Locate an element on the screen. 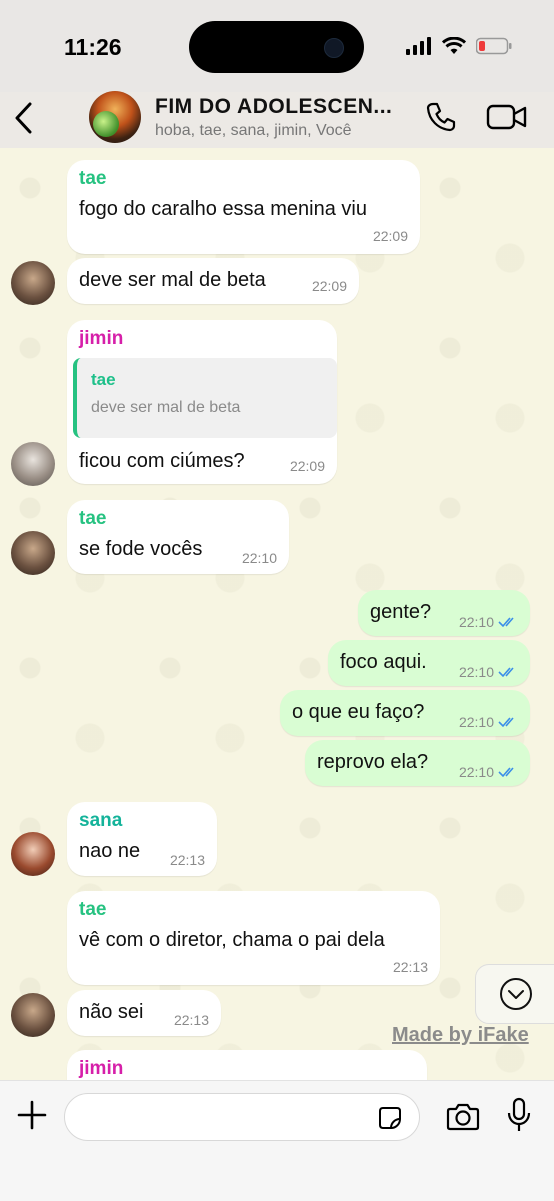 Image resolution: width=554 pixels, height=1201 pixels. quoted-message: tae deve ser mal de beta is located at coordinates (205, 398).